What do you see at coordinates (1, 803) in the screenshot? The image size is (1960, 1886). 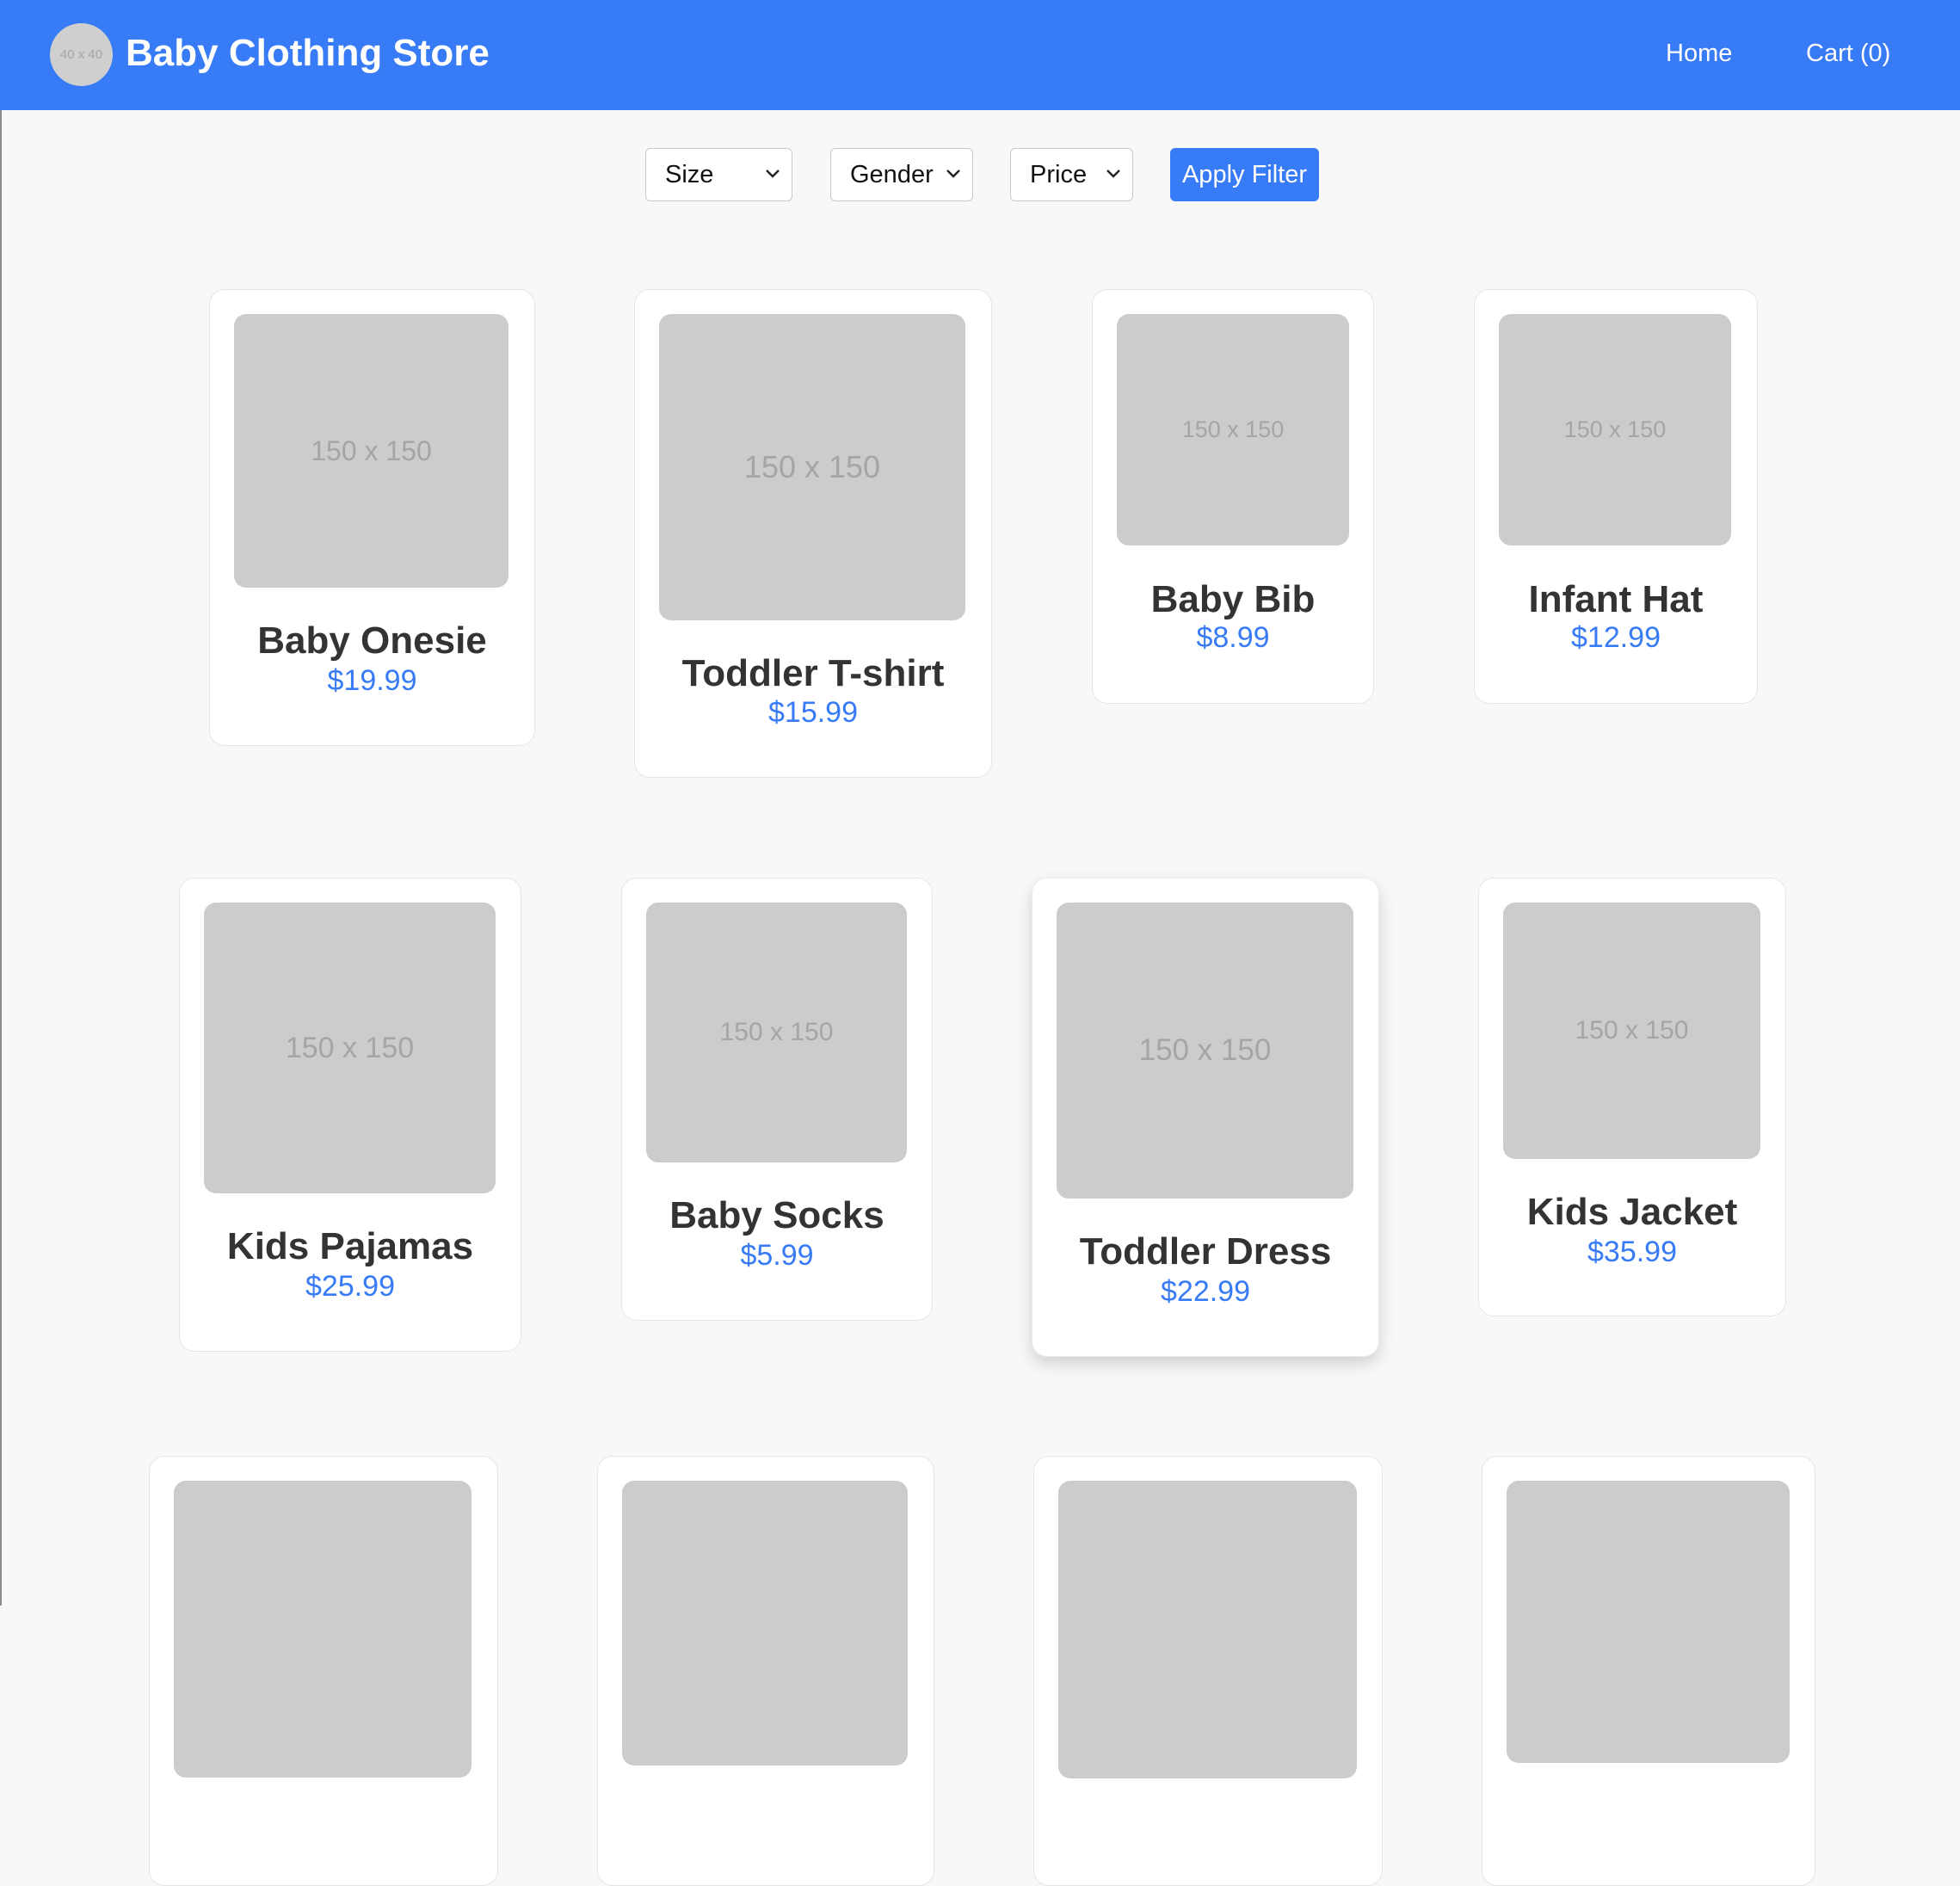 I see `window-edge` at bounding box center [1, 803].